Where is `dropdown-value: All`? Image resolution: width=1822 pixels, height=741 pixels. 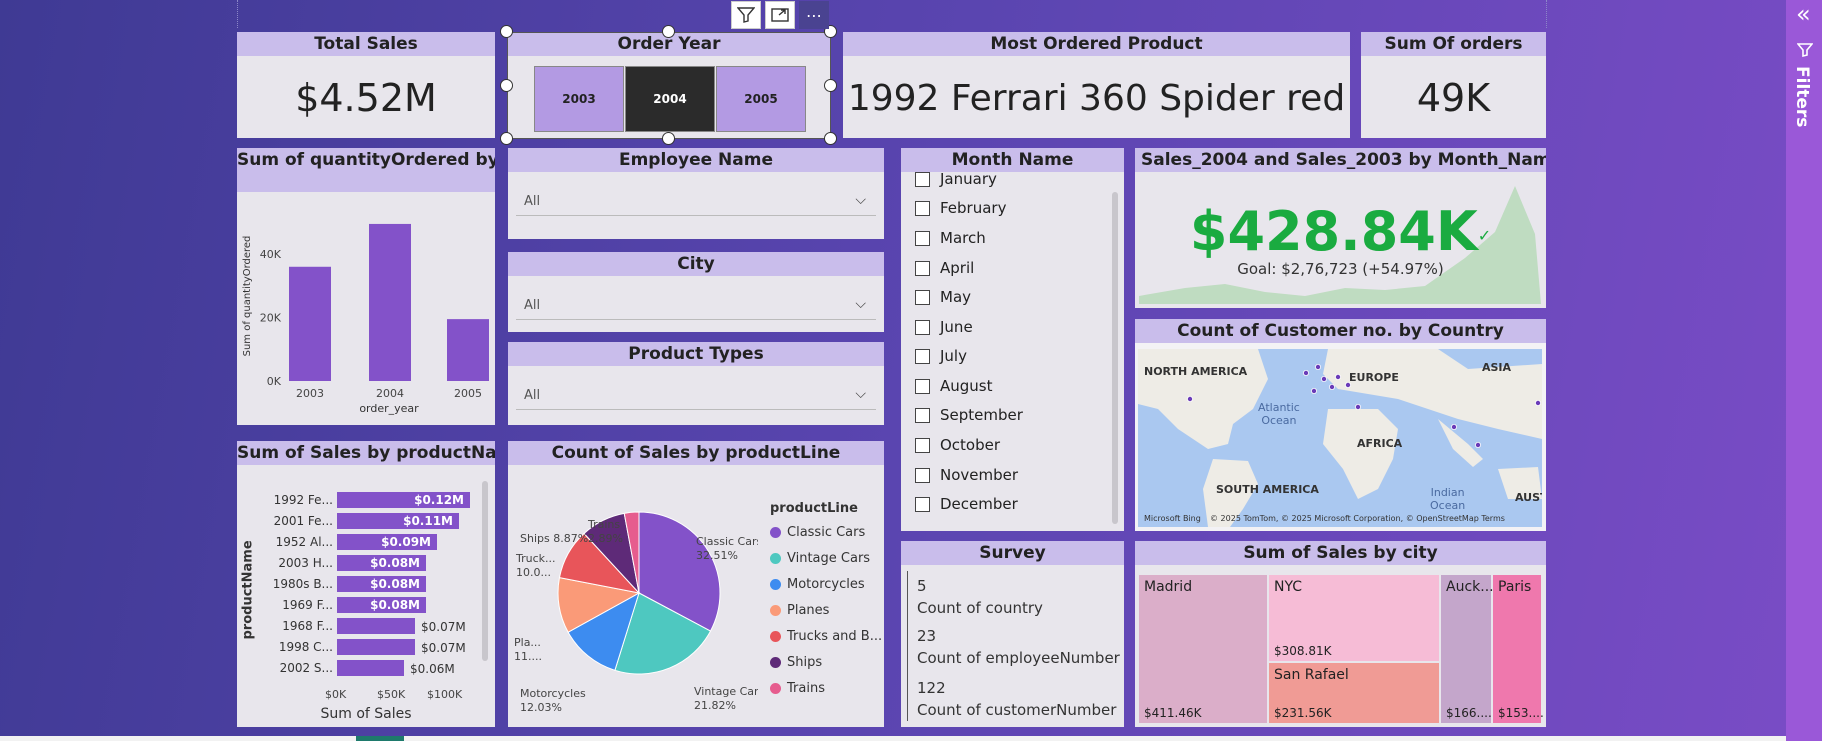 dropdown-value: All is located at coordinates (532, 395).